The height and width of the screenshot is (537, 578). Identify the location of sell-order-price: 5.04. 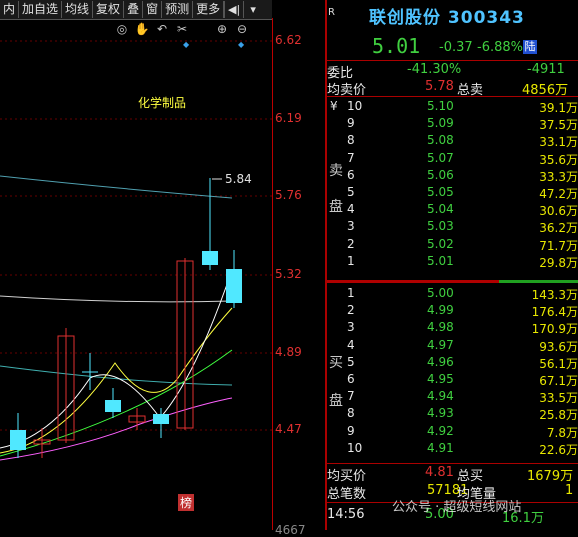
(440, 209).